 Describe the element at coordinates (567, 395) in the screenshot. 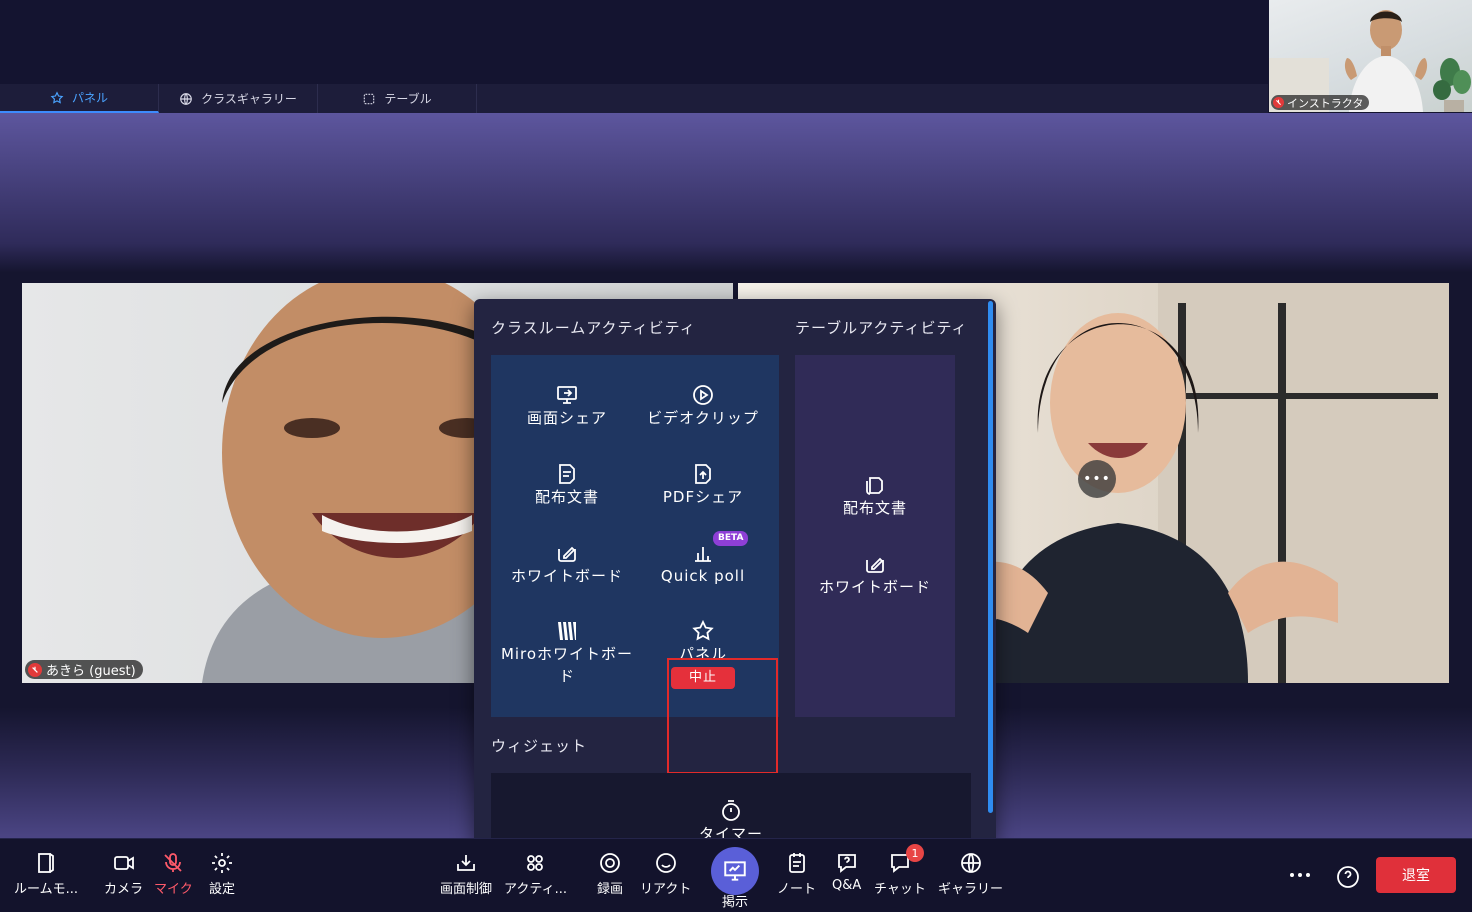

I see `screen-share-icon` at that location.